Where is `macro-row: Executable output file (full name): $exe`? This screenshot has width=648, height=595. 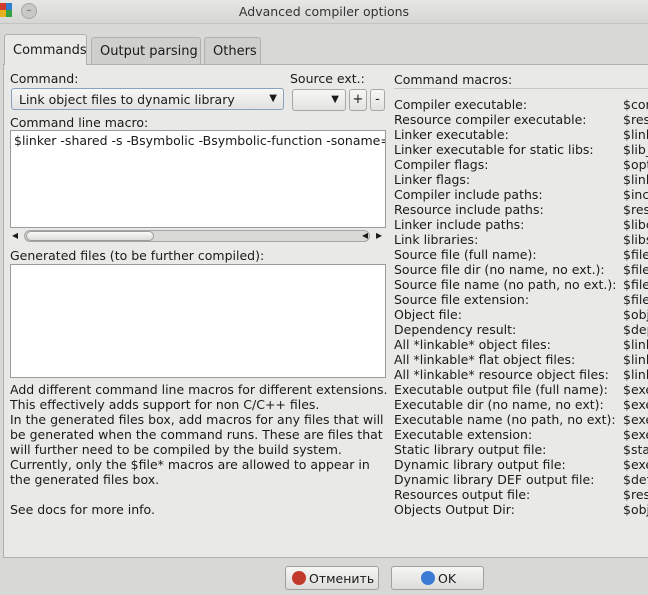
macro-row: Executable output file (full name): $exe is located at coordinates (521, 389).